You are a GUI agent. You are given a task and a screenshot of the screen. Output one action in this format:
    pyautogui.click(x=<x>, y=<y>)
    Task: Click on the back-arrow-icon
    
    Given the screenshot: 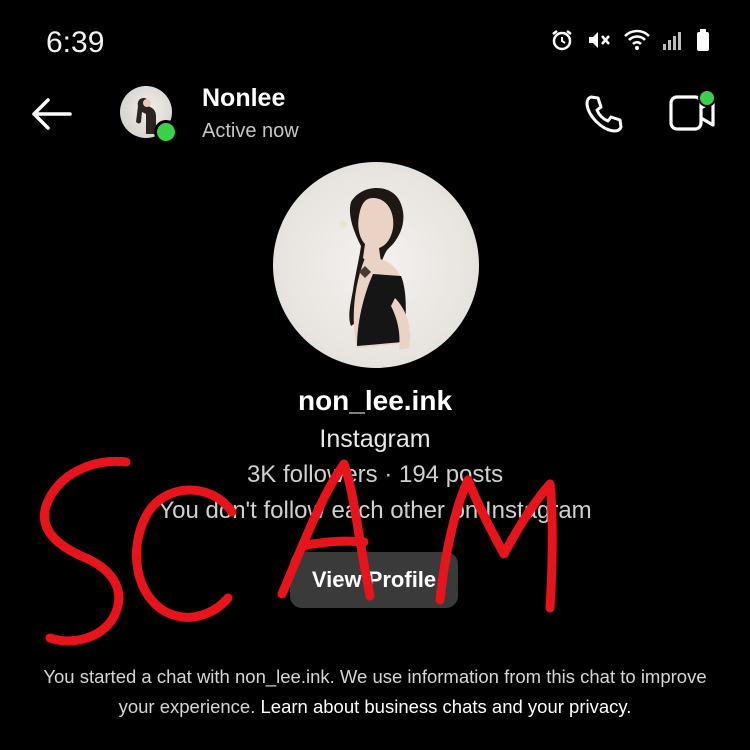 What is the action you would take?
    pyautogui.click(x=52, y=114)
    